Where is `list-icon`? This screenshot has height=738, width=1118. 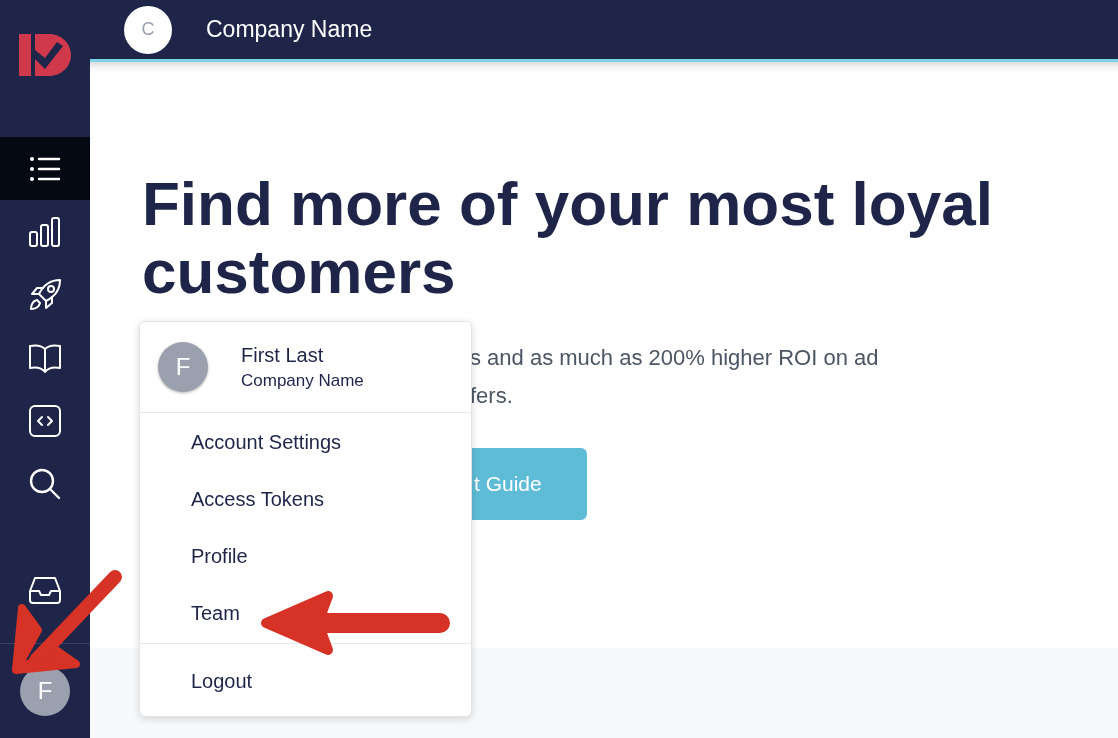
list-icon is located at coordinates (45, 168).